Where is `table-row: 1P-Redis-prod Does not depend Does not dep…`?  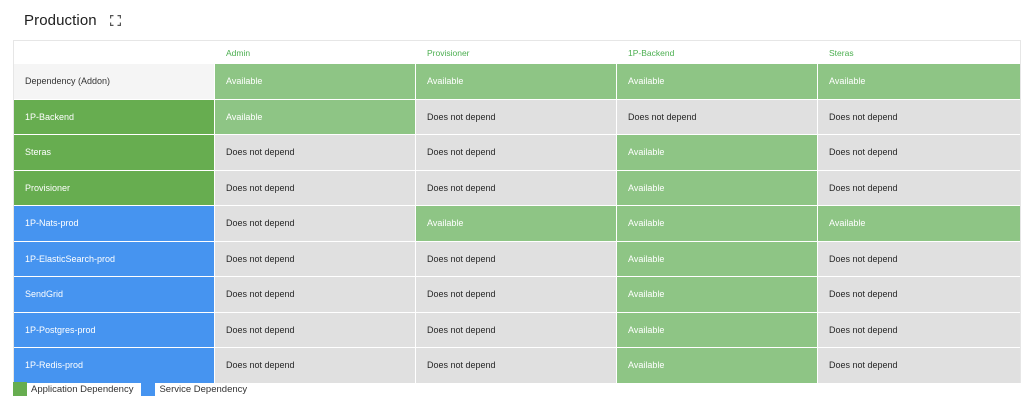
table-row: 1P-Redis-prod Does not depend Does not dep… is located at coordinates (517, 365).